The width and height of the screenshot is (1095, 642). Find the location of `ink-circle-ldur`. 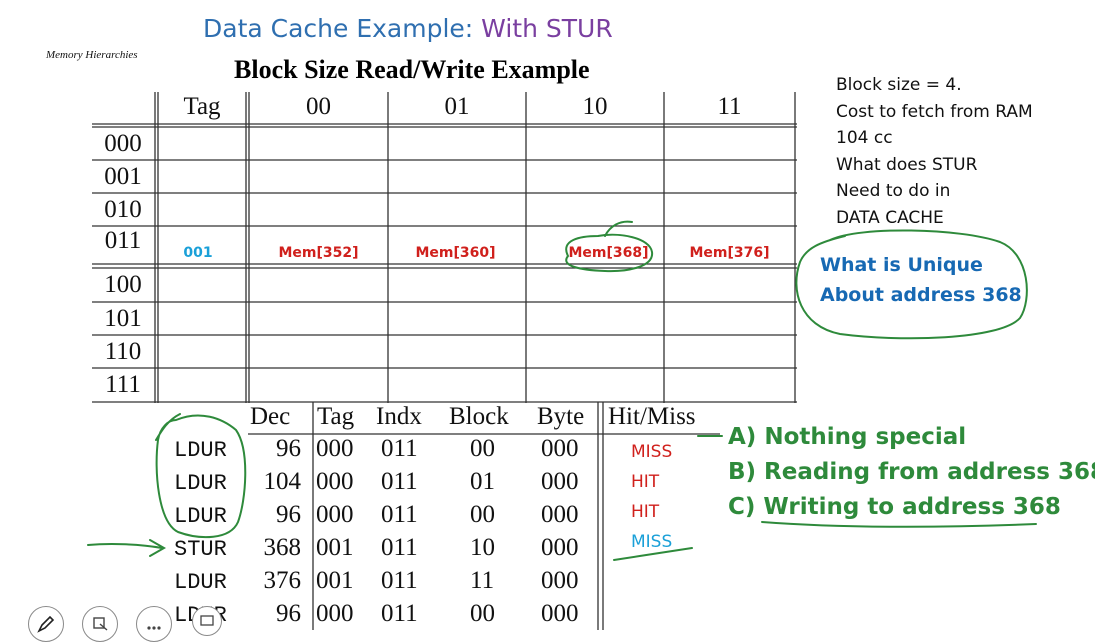

ink-circle-ldur is located at coordinates (201, 476).